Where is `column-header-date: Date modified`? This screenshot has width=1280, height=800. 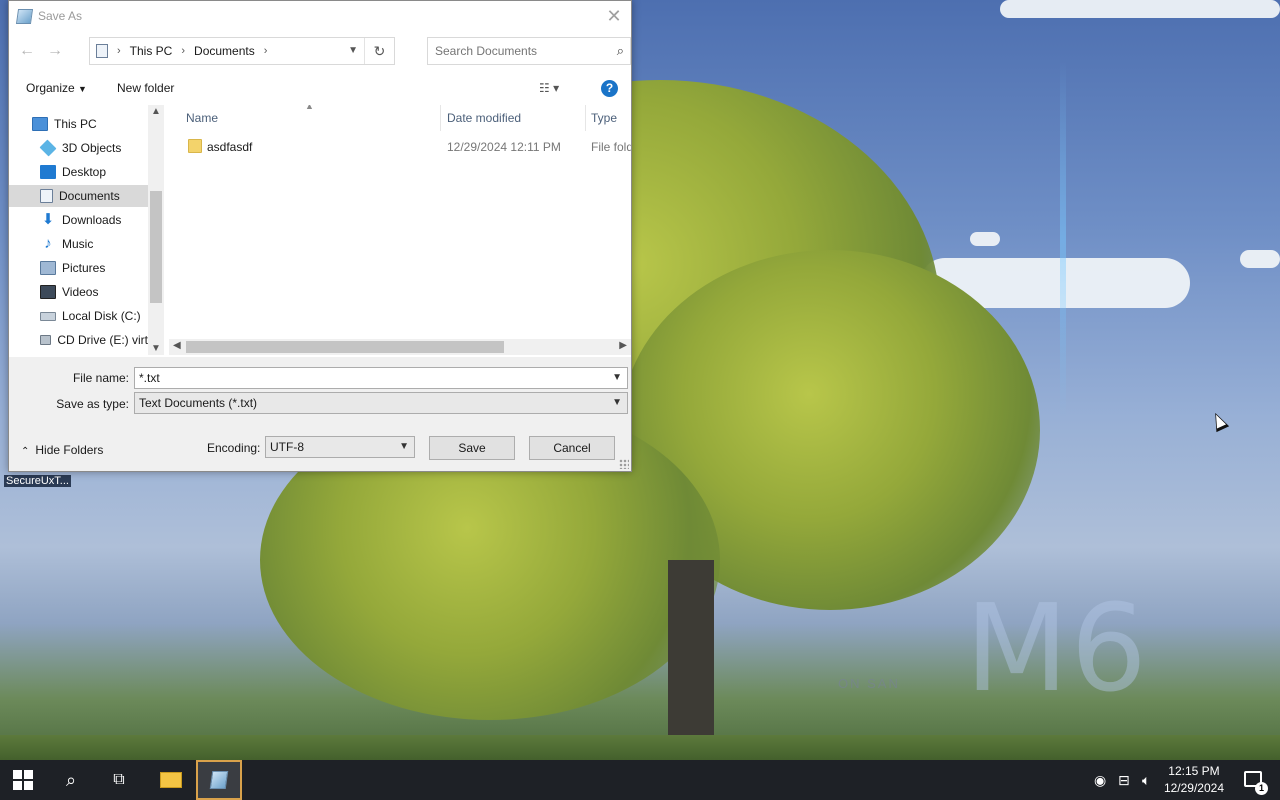
column-header-date: Date modified is located at coordinates (484, 118).